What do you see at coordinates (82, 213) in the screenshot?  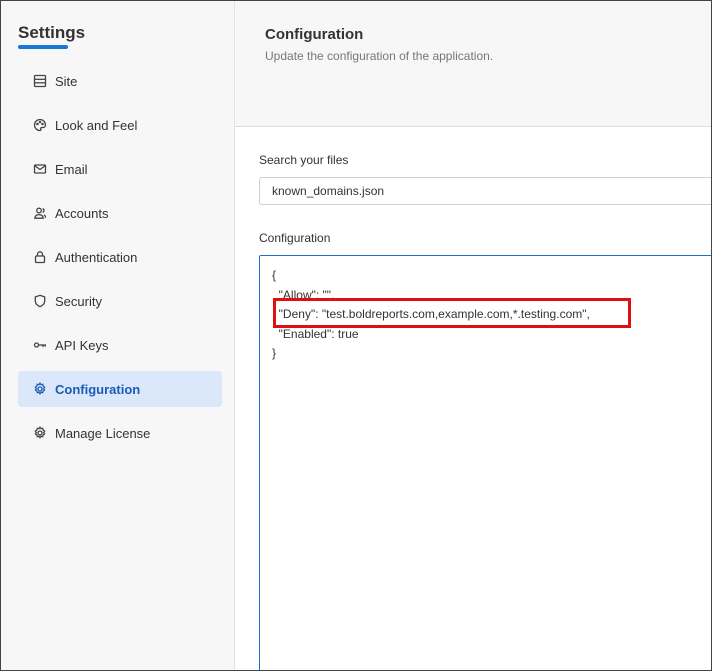 I see `sidebar-item-label: Accounts` at bounding box center [82, 213].